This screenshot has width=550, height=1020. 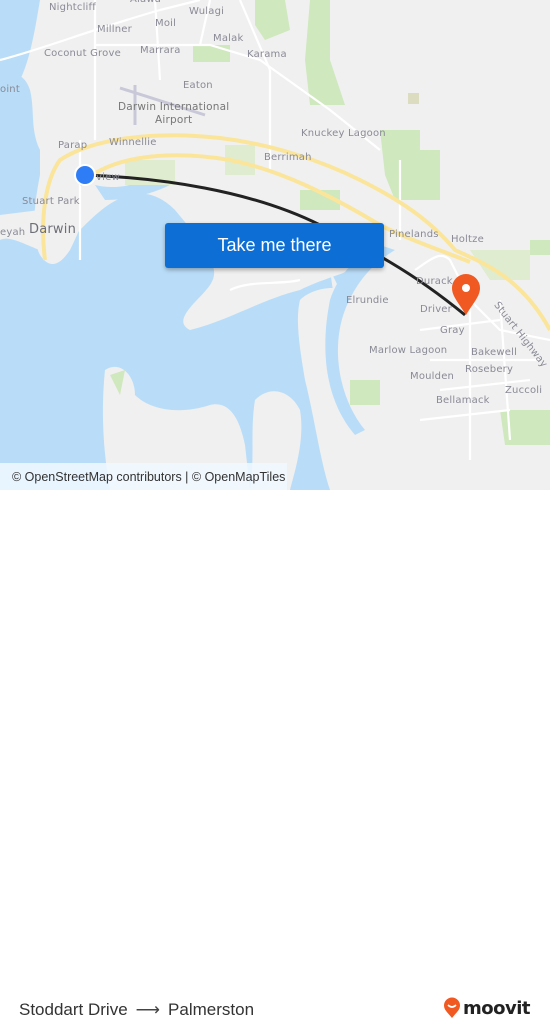 I want to click on map-label: oint, so click(x=10, y=89).